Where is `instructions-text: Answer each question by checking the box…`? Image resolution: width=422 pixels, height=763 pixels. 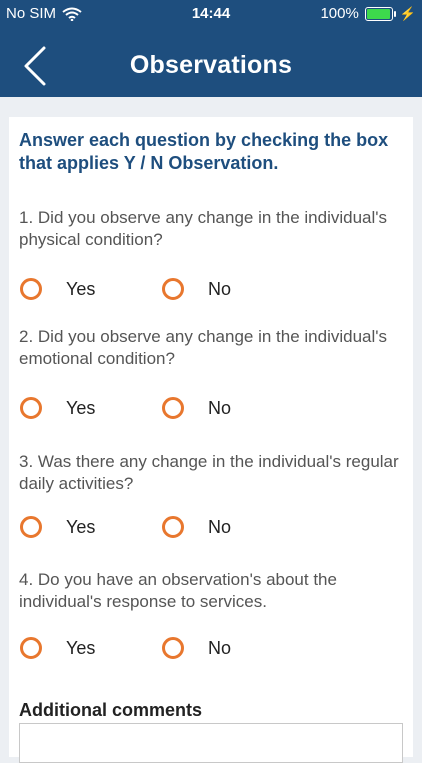
instructions-text: Answer each question by checking the box… is located at coordinates (204, 151).